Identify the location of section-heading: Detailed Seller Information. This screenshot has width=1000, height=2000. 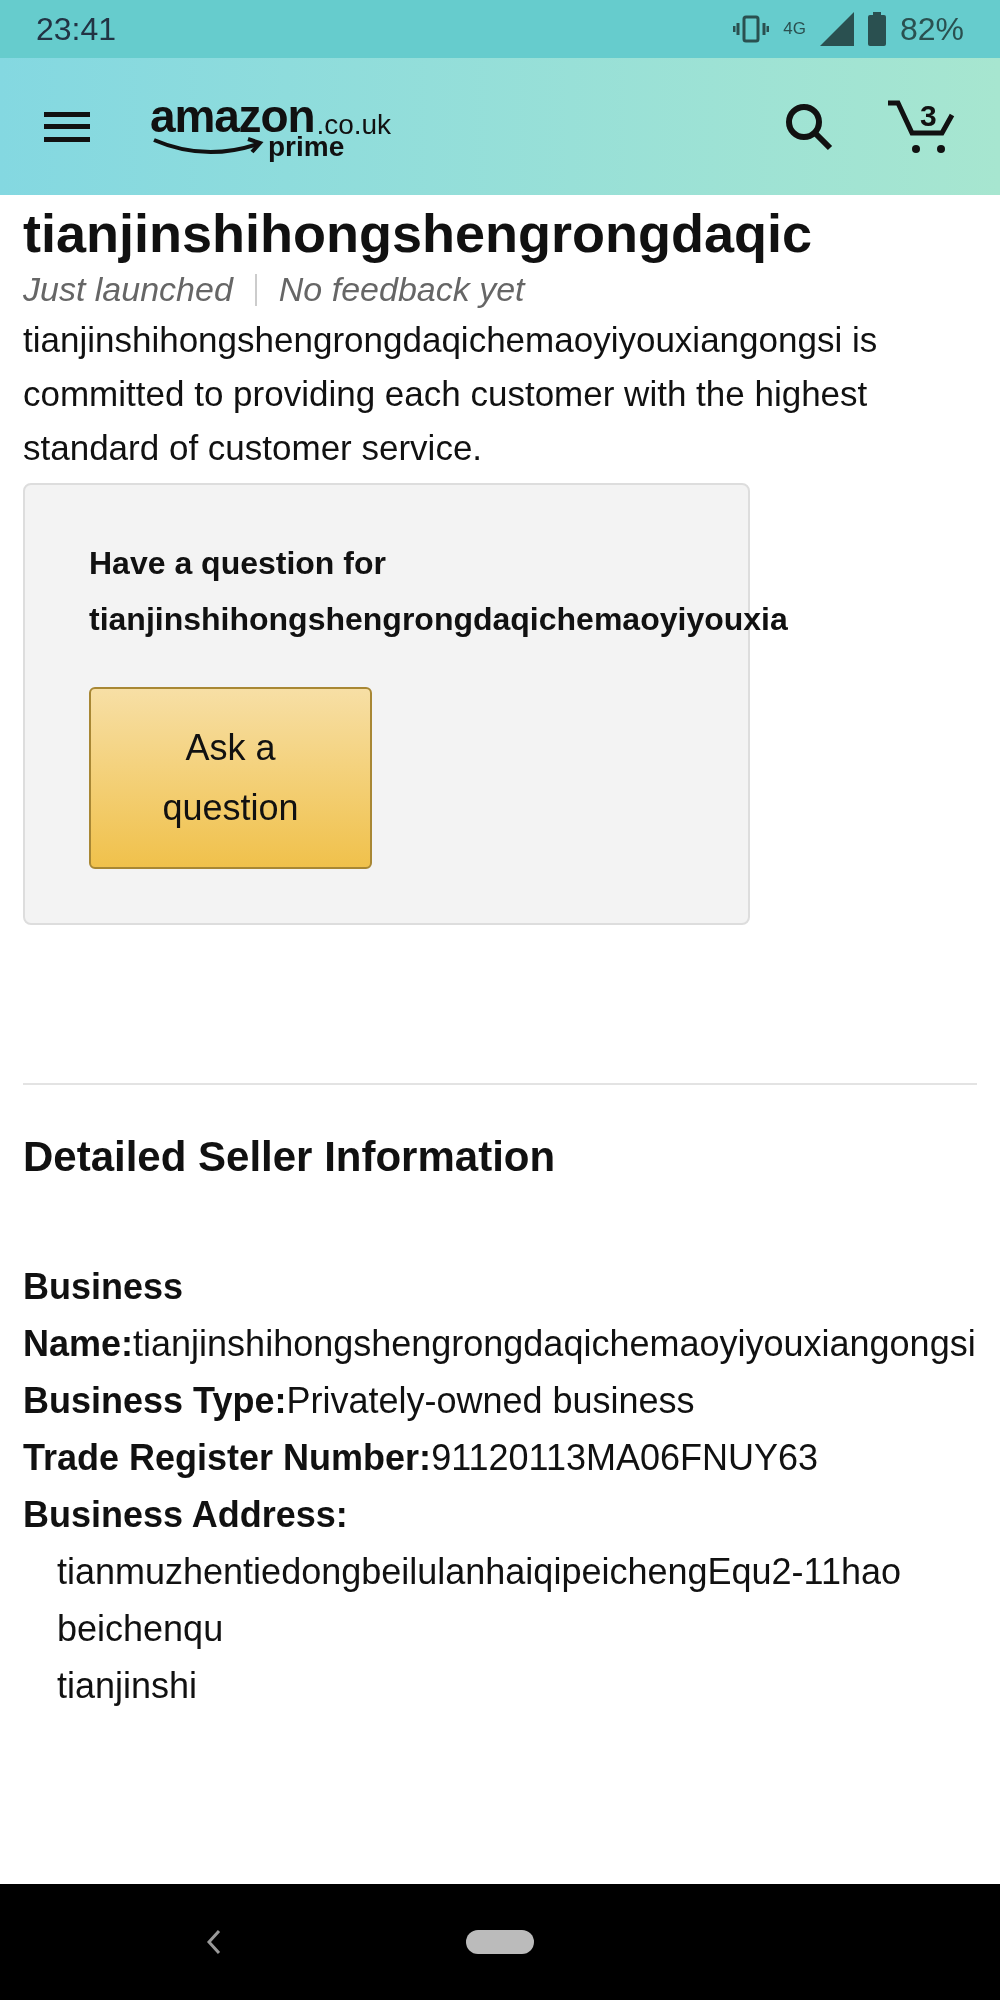
(290, 1157).